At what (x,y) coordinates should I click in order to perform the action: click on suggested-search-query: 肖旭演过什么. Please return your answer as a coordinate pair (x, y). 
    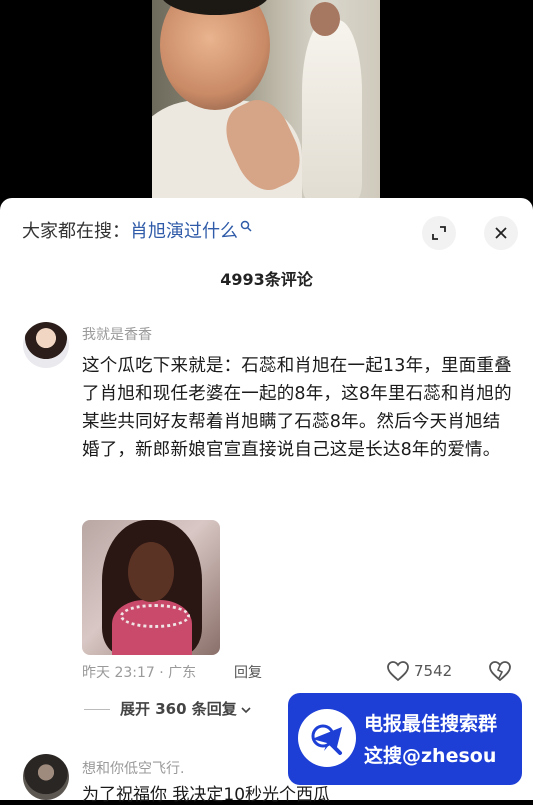
    Looking at the image, I should click on (184, 231).